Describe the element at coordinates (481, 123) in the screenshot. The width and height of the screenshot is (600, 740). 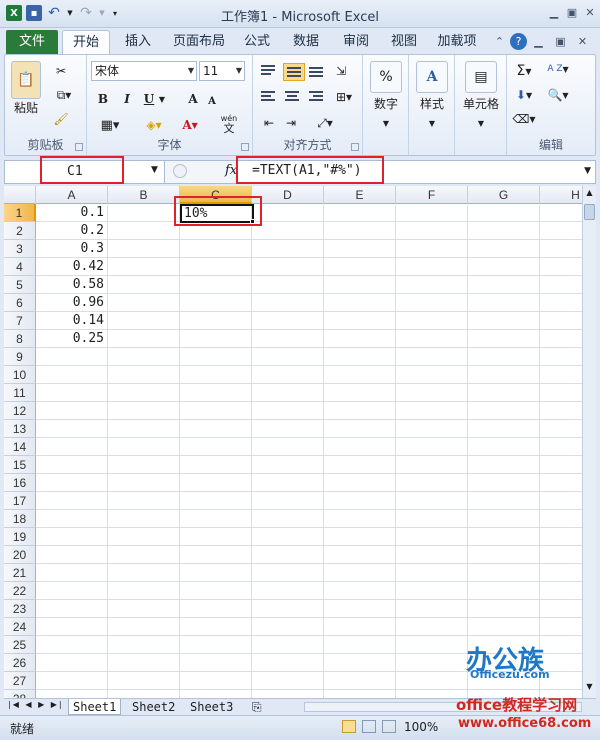
I see `cells-dropdown-icon: ▼` at that location.